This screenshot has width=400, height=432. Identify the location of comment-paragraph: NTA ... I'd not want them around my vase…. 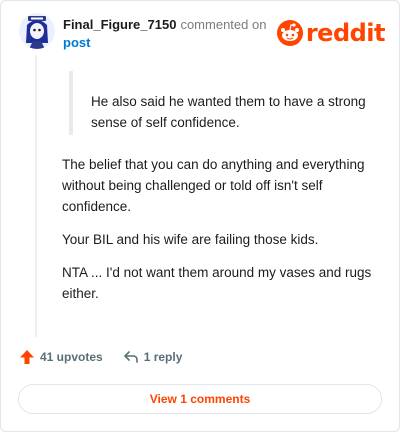
(217, 283).